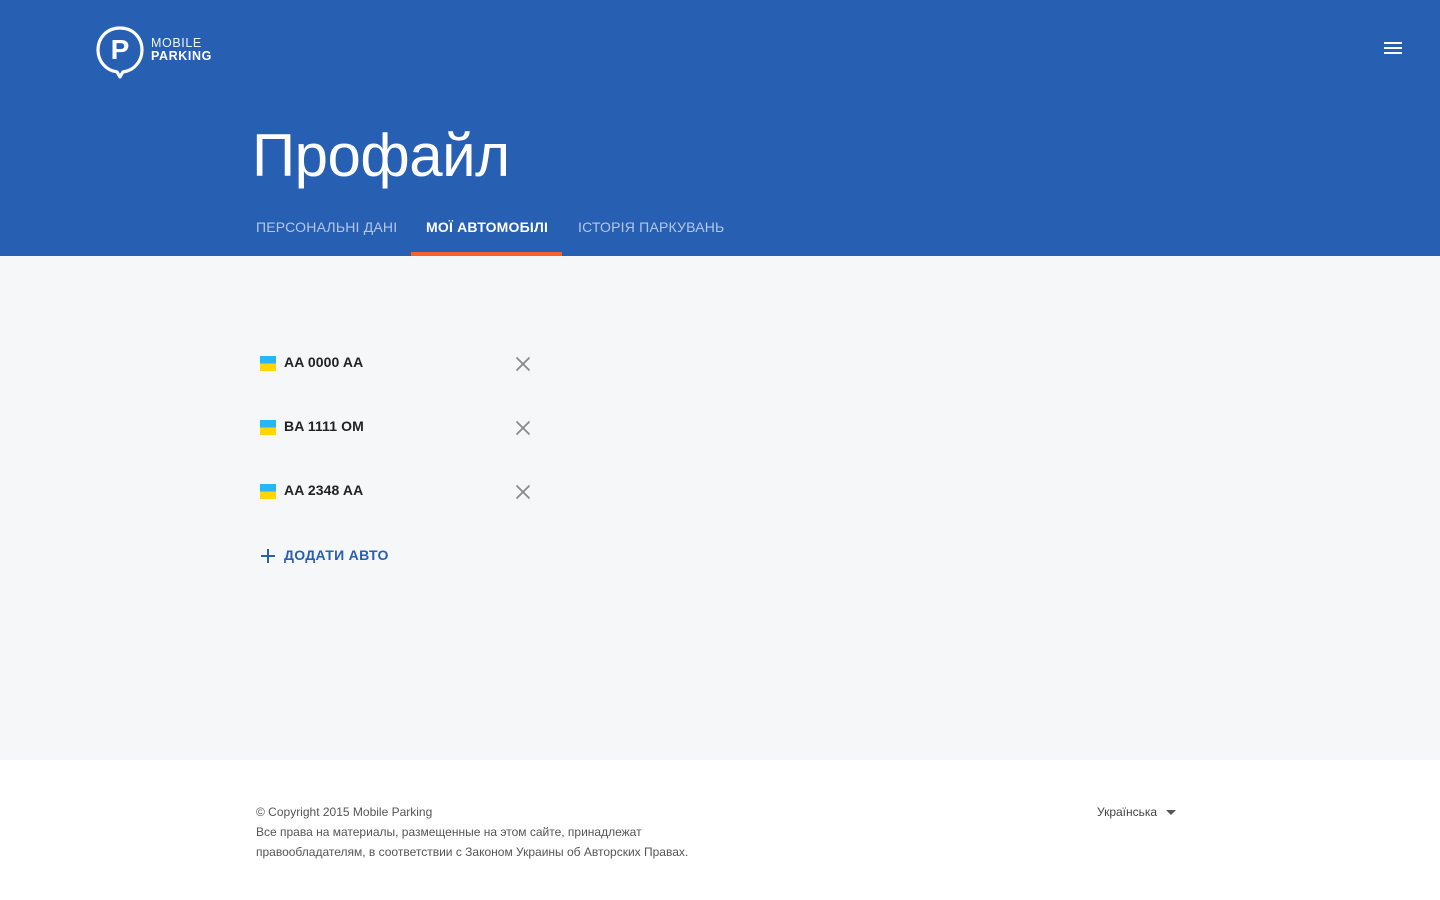 The width and height of the screenshot is (1440, 900). I want to click on brand-logo: P MOBILE PARKING, so click(161, 53).